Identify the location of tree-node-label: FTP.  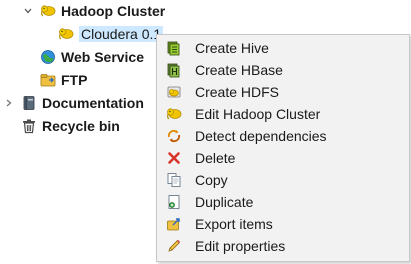
(74, 80).